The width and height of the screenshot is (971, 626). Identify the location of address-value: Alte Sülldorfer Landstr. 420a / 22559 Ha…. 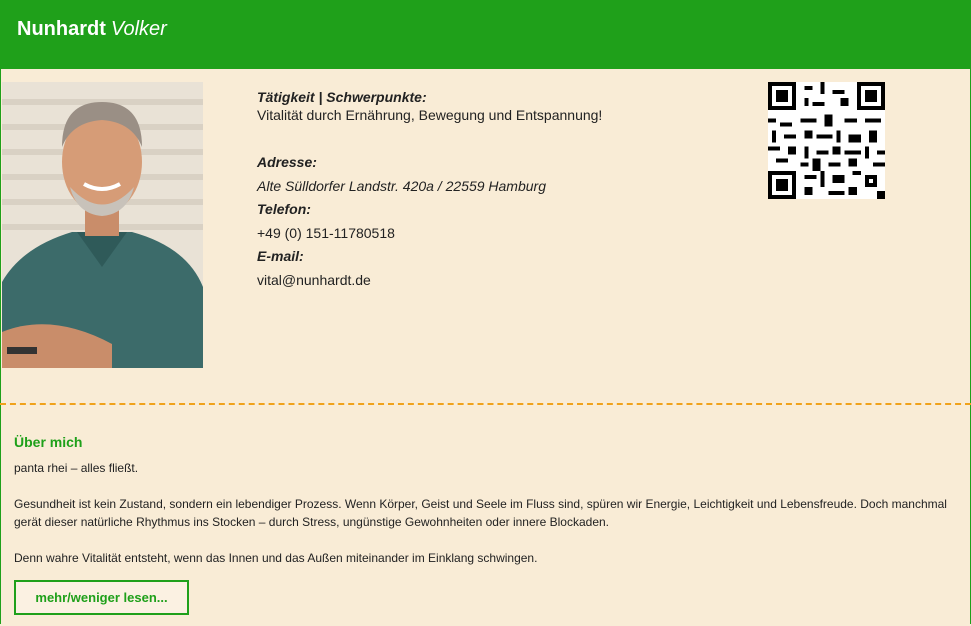
(401, 186).